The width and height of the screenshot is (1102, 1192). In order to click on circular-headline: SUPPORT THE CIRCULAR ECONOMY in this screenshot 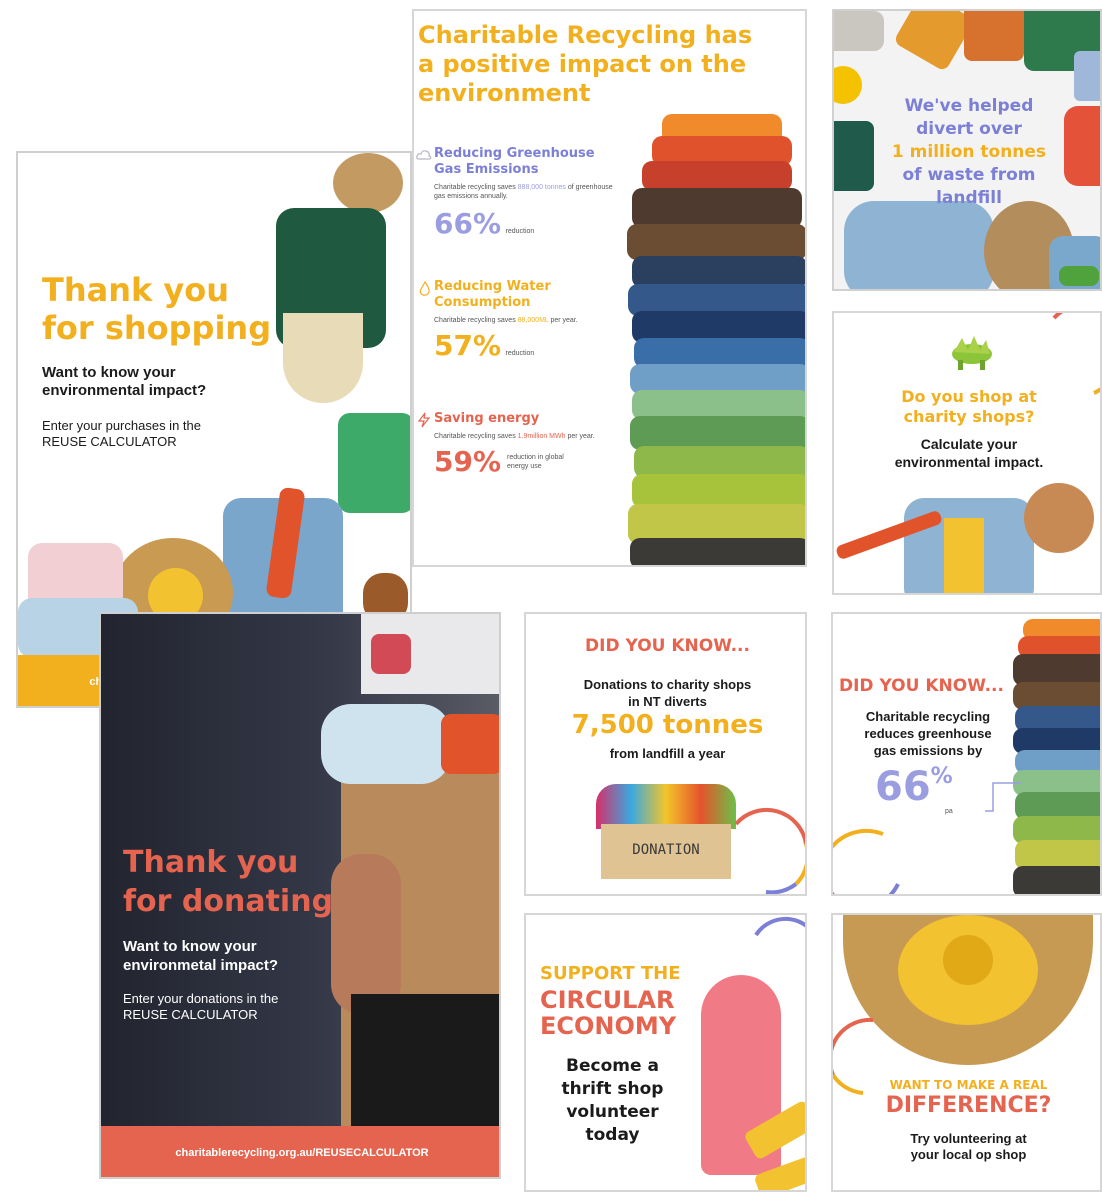, I will do `click(610, 1001)`.